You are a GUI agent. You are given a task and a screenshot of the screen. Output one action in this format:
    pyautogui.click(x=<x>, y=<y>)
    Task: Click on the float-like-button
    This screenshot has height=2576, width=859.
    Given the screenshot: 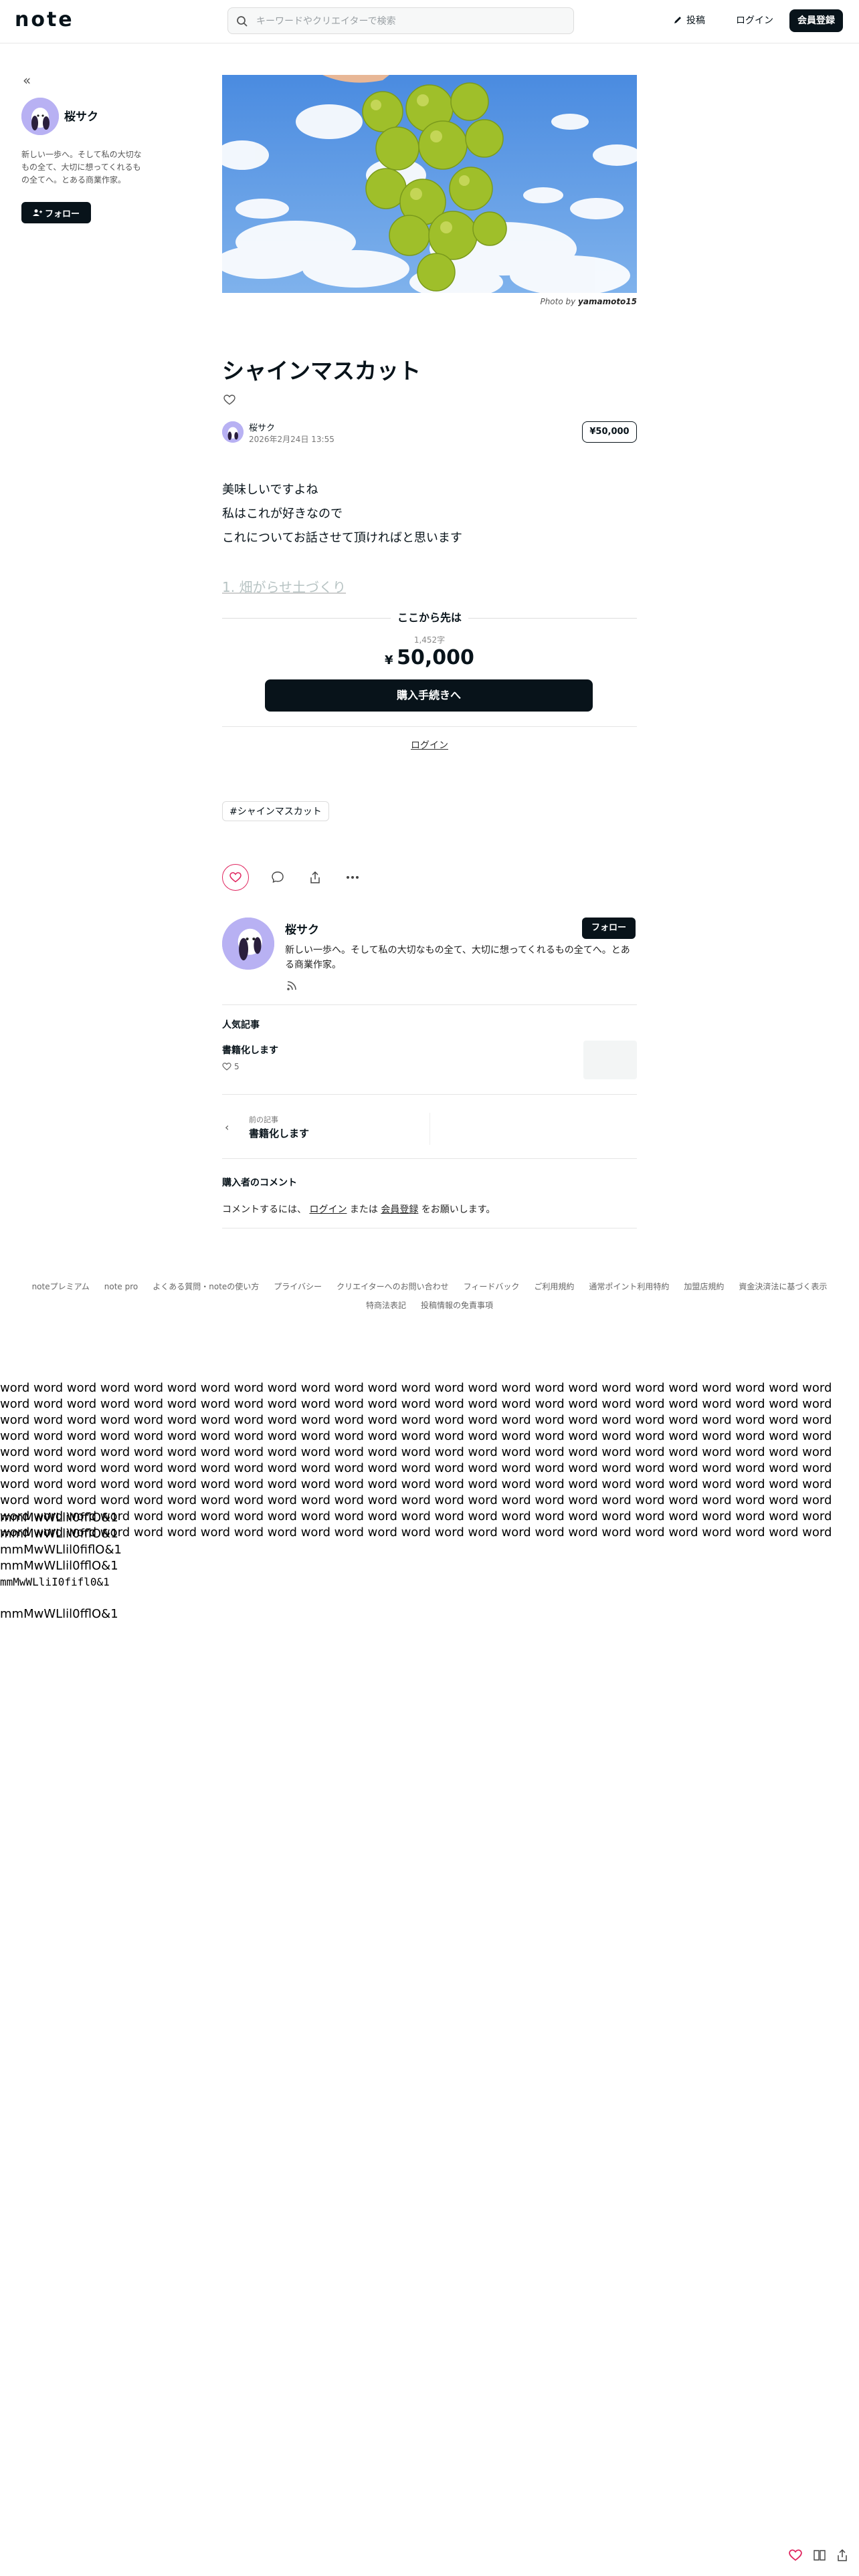 What is the action you would take?
    pyautogui.click(x=796, y=2555)
    